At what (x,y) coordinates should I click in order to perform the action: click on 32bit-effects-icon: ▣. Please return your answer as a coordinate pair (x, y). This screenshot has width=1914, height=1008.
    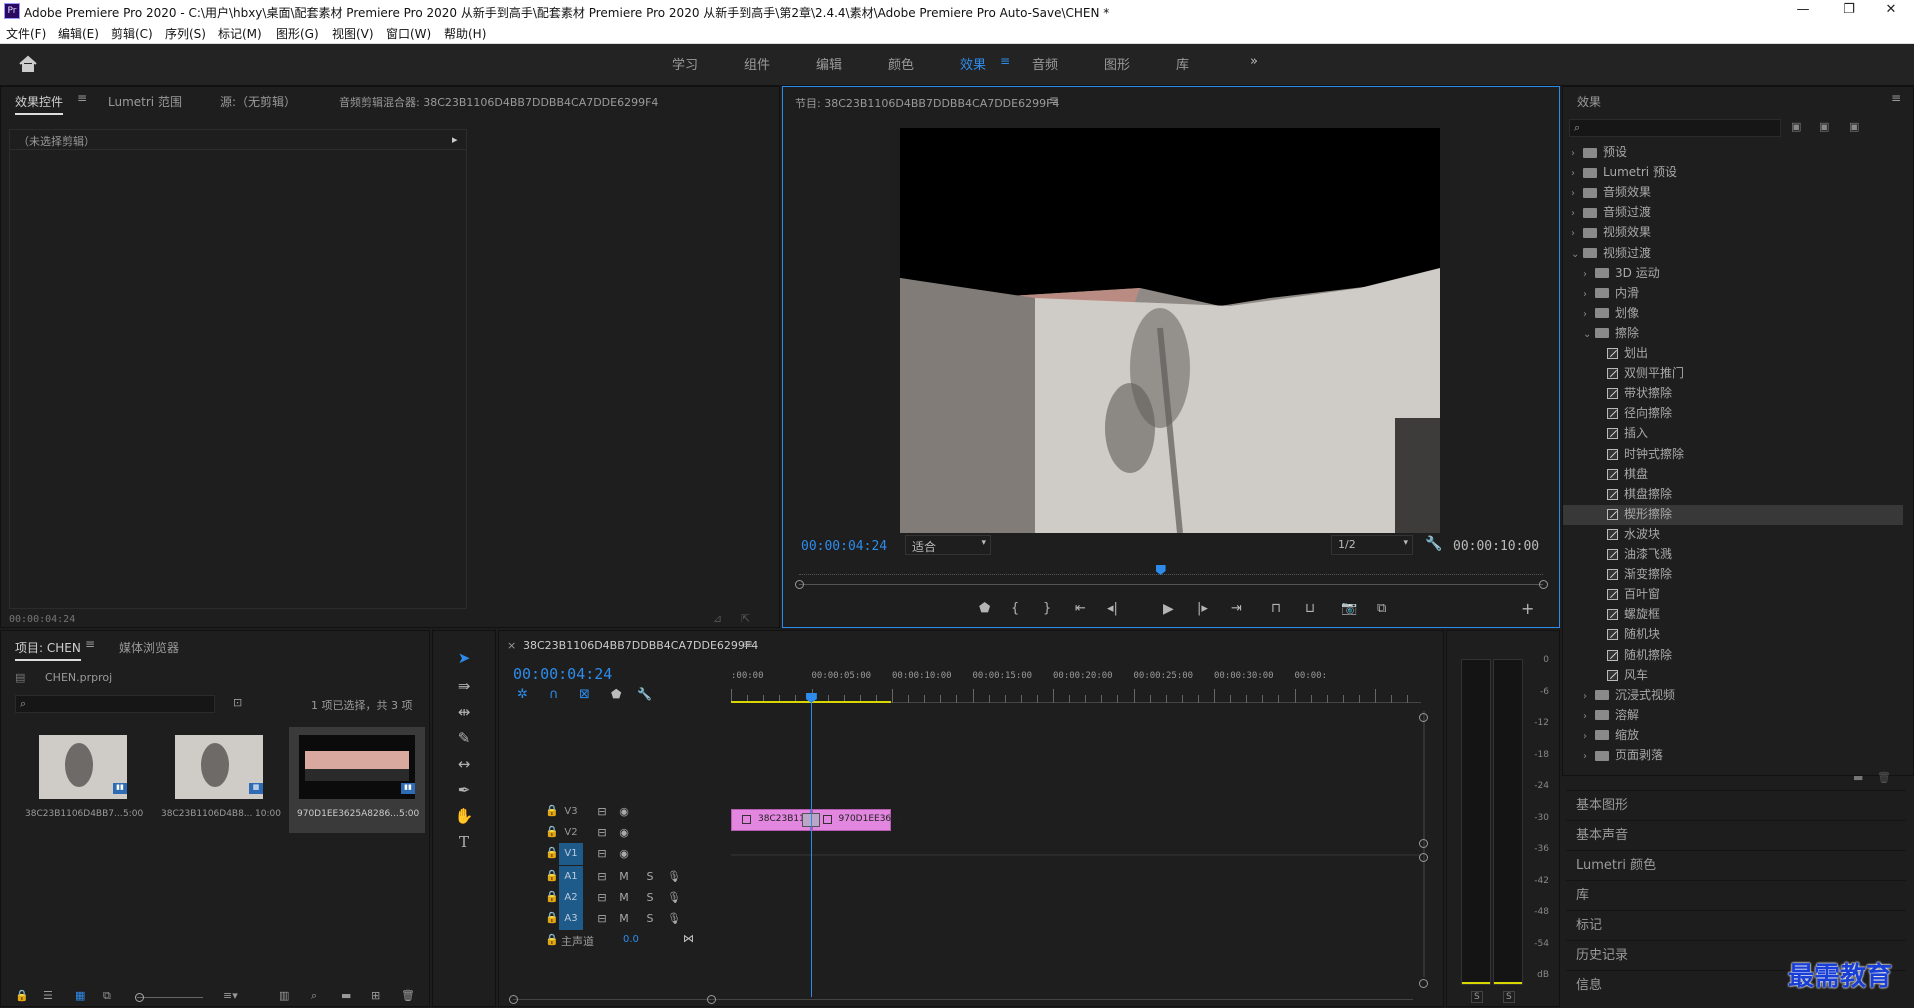
    Looking at the image, I should click on (1824, 126).